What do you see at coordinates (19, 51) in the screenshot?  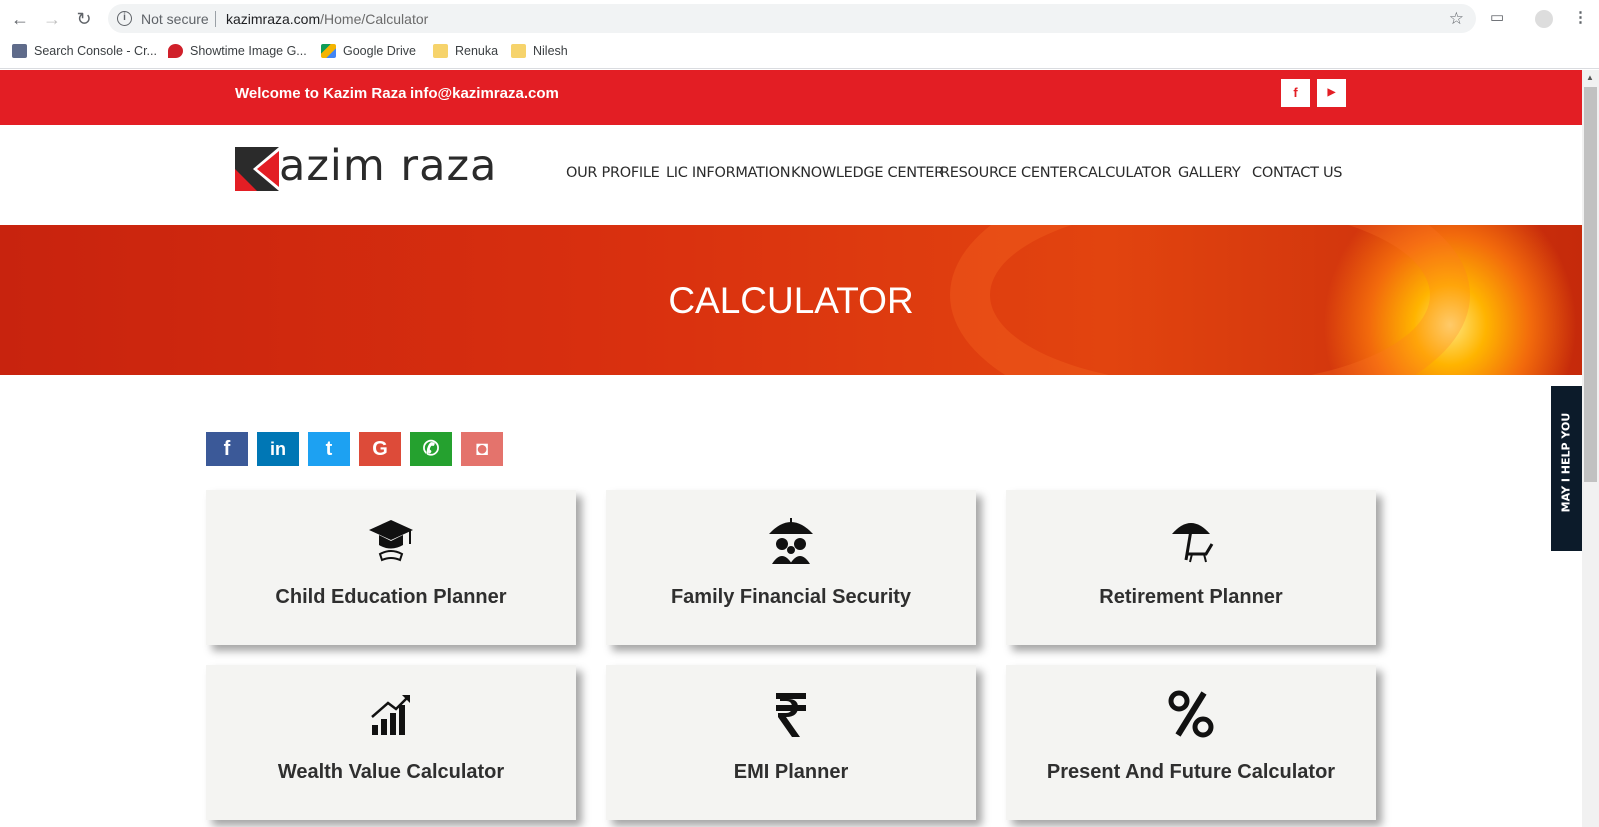 I see `search-console-icon` at bounding box center [19, 51].